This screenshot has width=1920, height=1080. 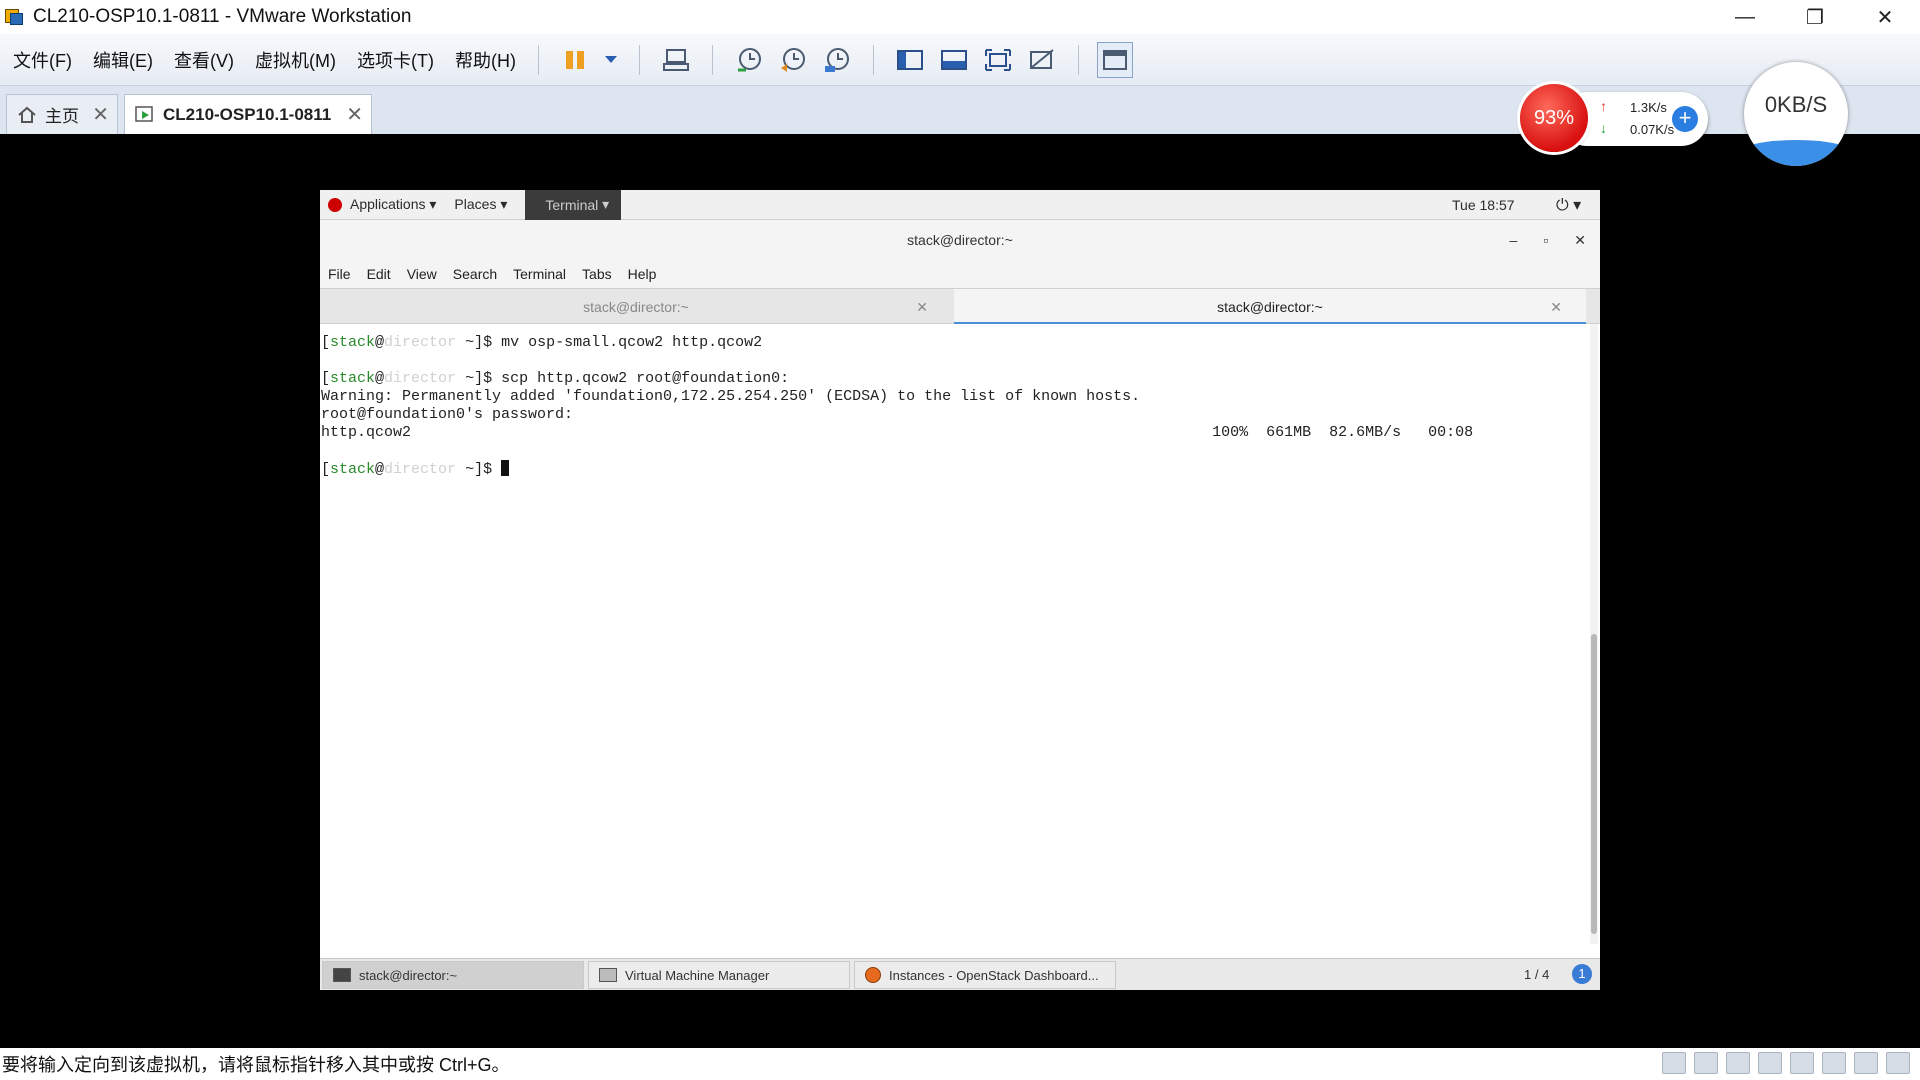 I want to click on workspace-pager: 1 / 4, so click(x=1536, y=974).